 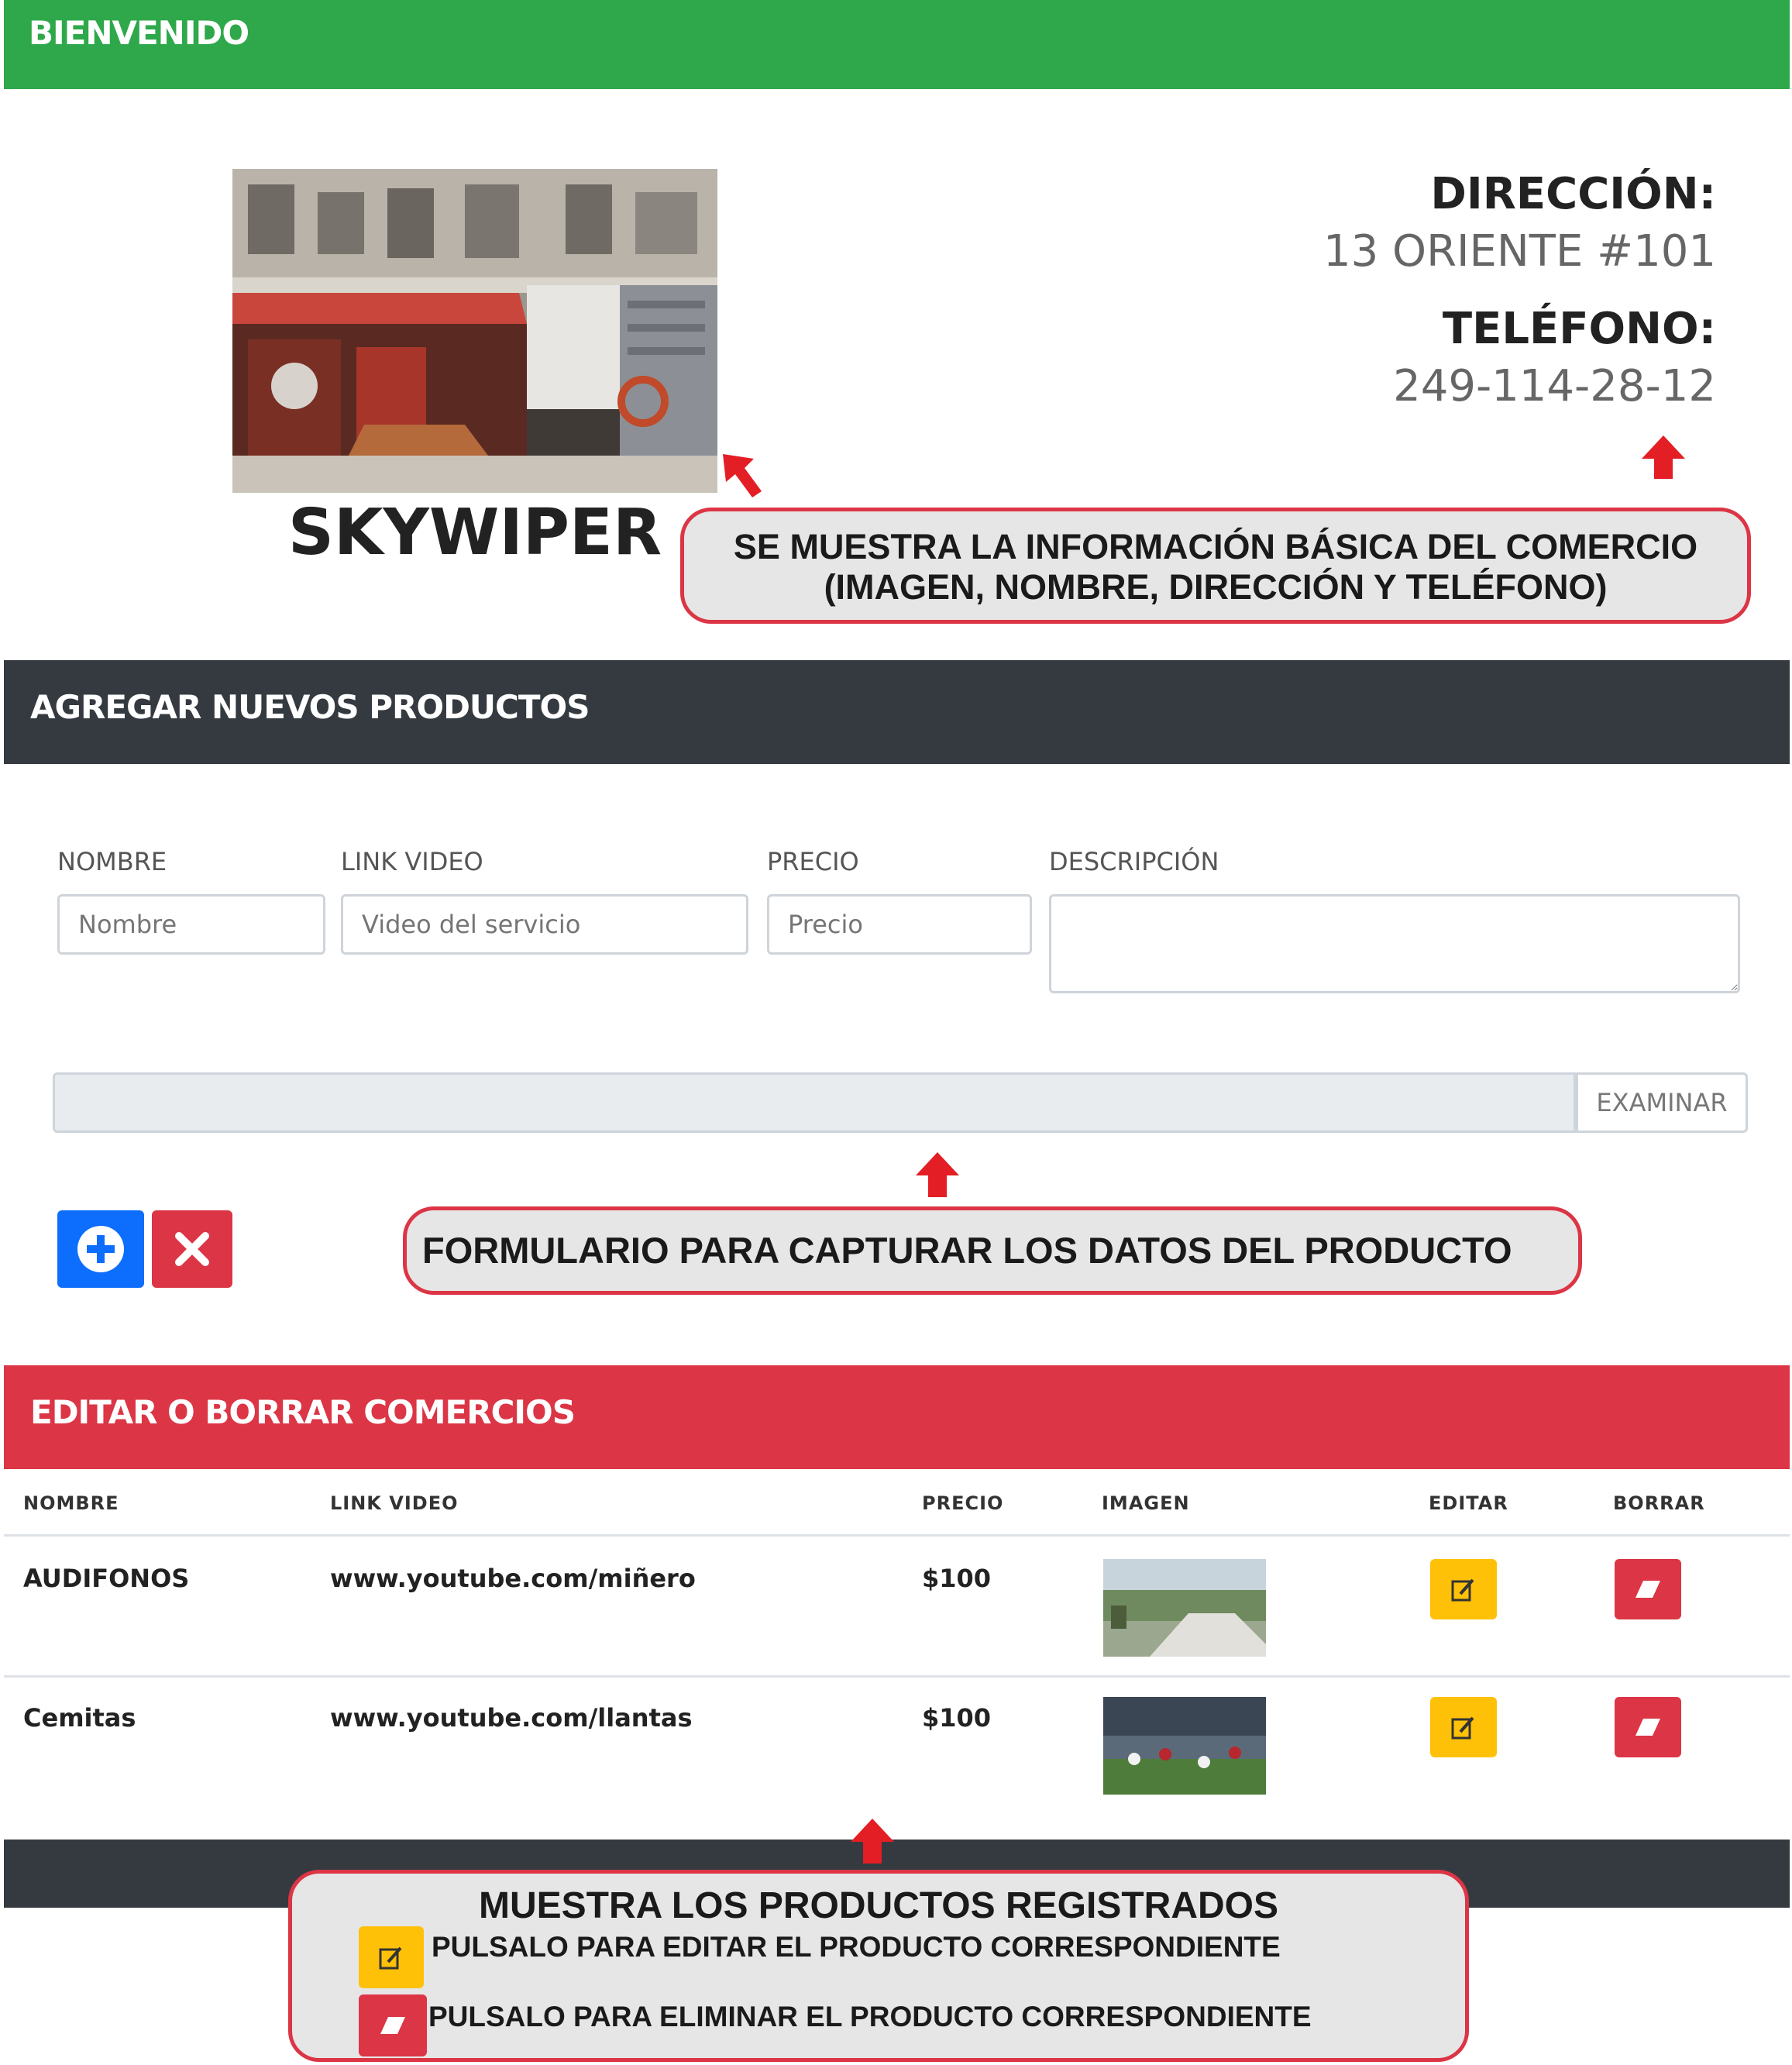 What do you see at coordinates (71, 1503) in the screenshot?
I see `column-header-name: NOMBRE` at bounding box center [71, 1503].